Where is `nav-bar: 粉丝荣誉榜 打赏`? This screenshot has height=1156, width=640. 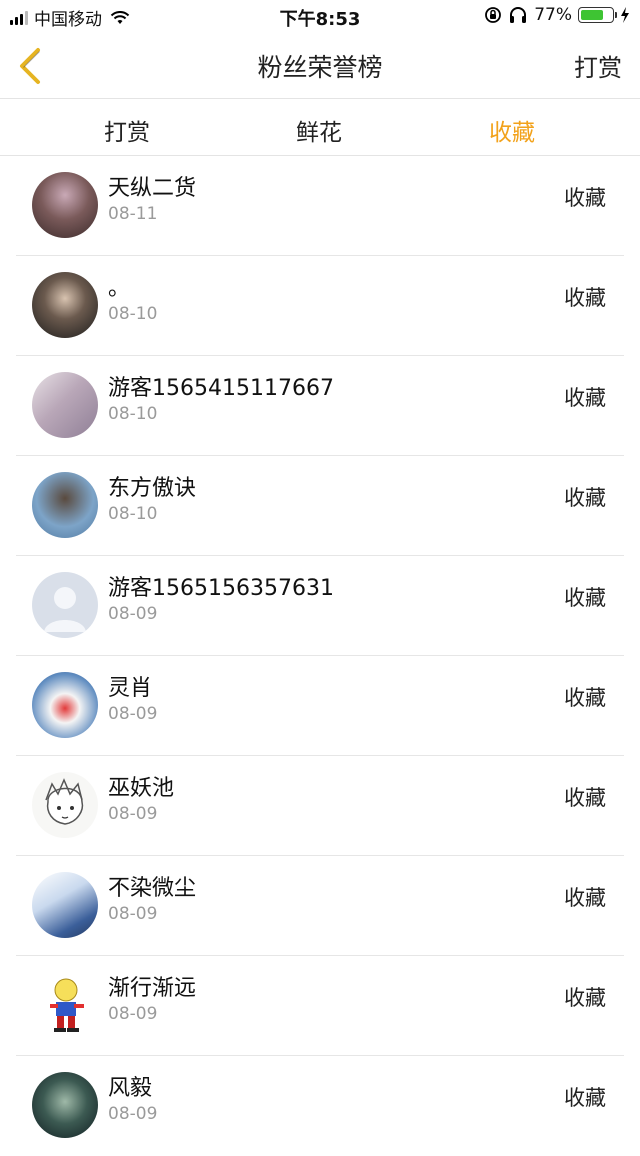
nav-bar: 粉丝荣誉榜 打赏 is located at coordinates (320, 66).